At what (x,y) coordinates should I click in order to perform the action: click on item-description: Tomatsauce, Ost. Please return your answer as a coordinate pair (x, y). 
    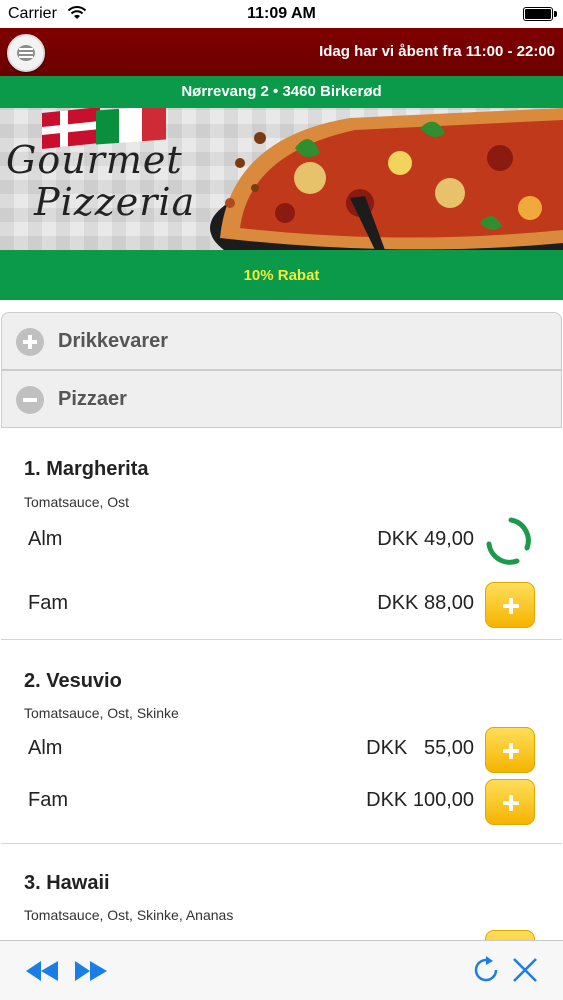
    Looking at the image, I should click on (77, 502).